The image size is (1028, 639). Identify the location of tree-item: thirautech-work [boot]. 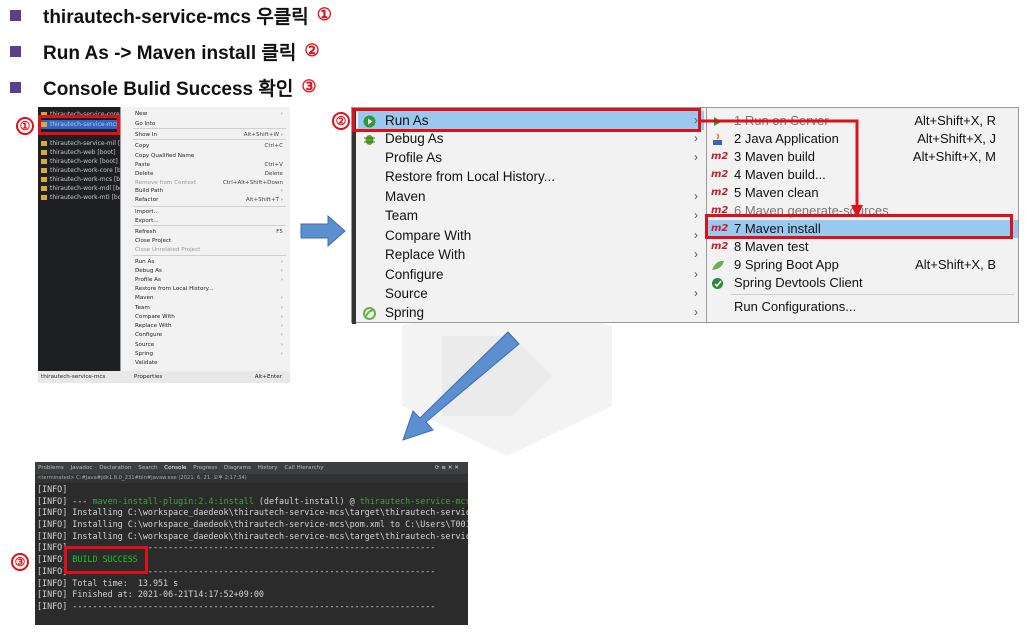
(79, 161).